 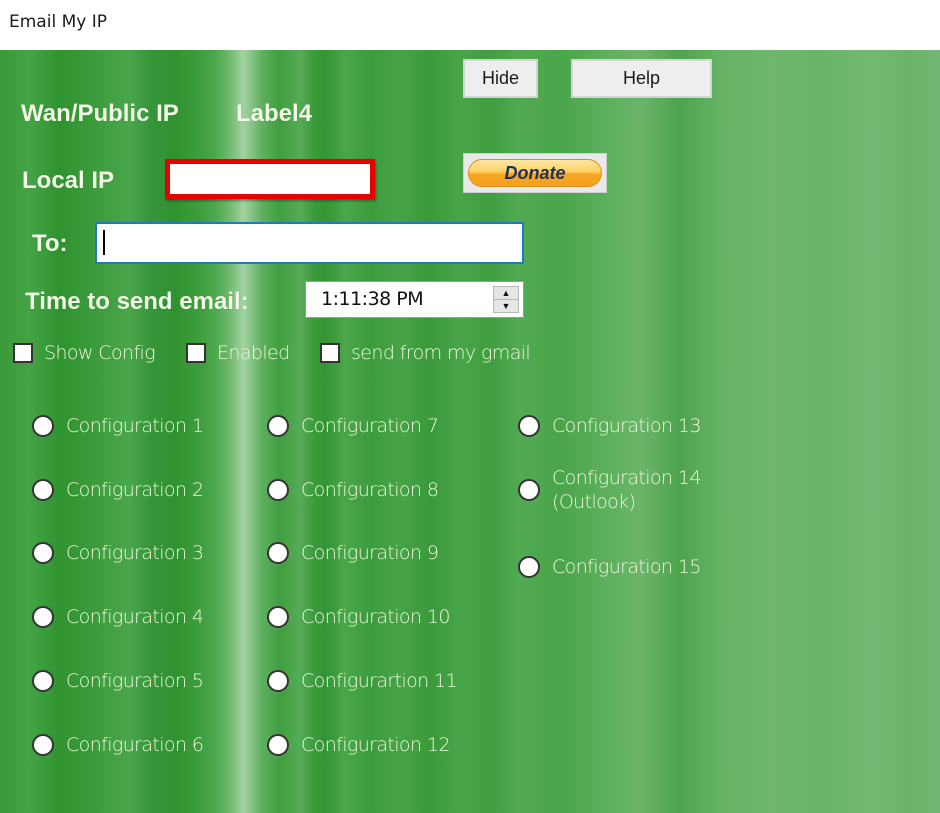 I want to click on radio-configuration-2: Configuration 2, so click(x=118, y=490).